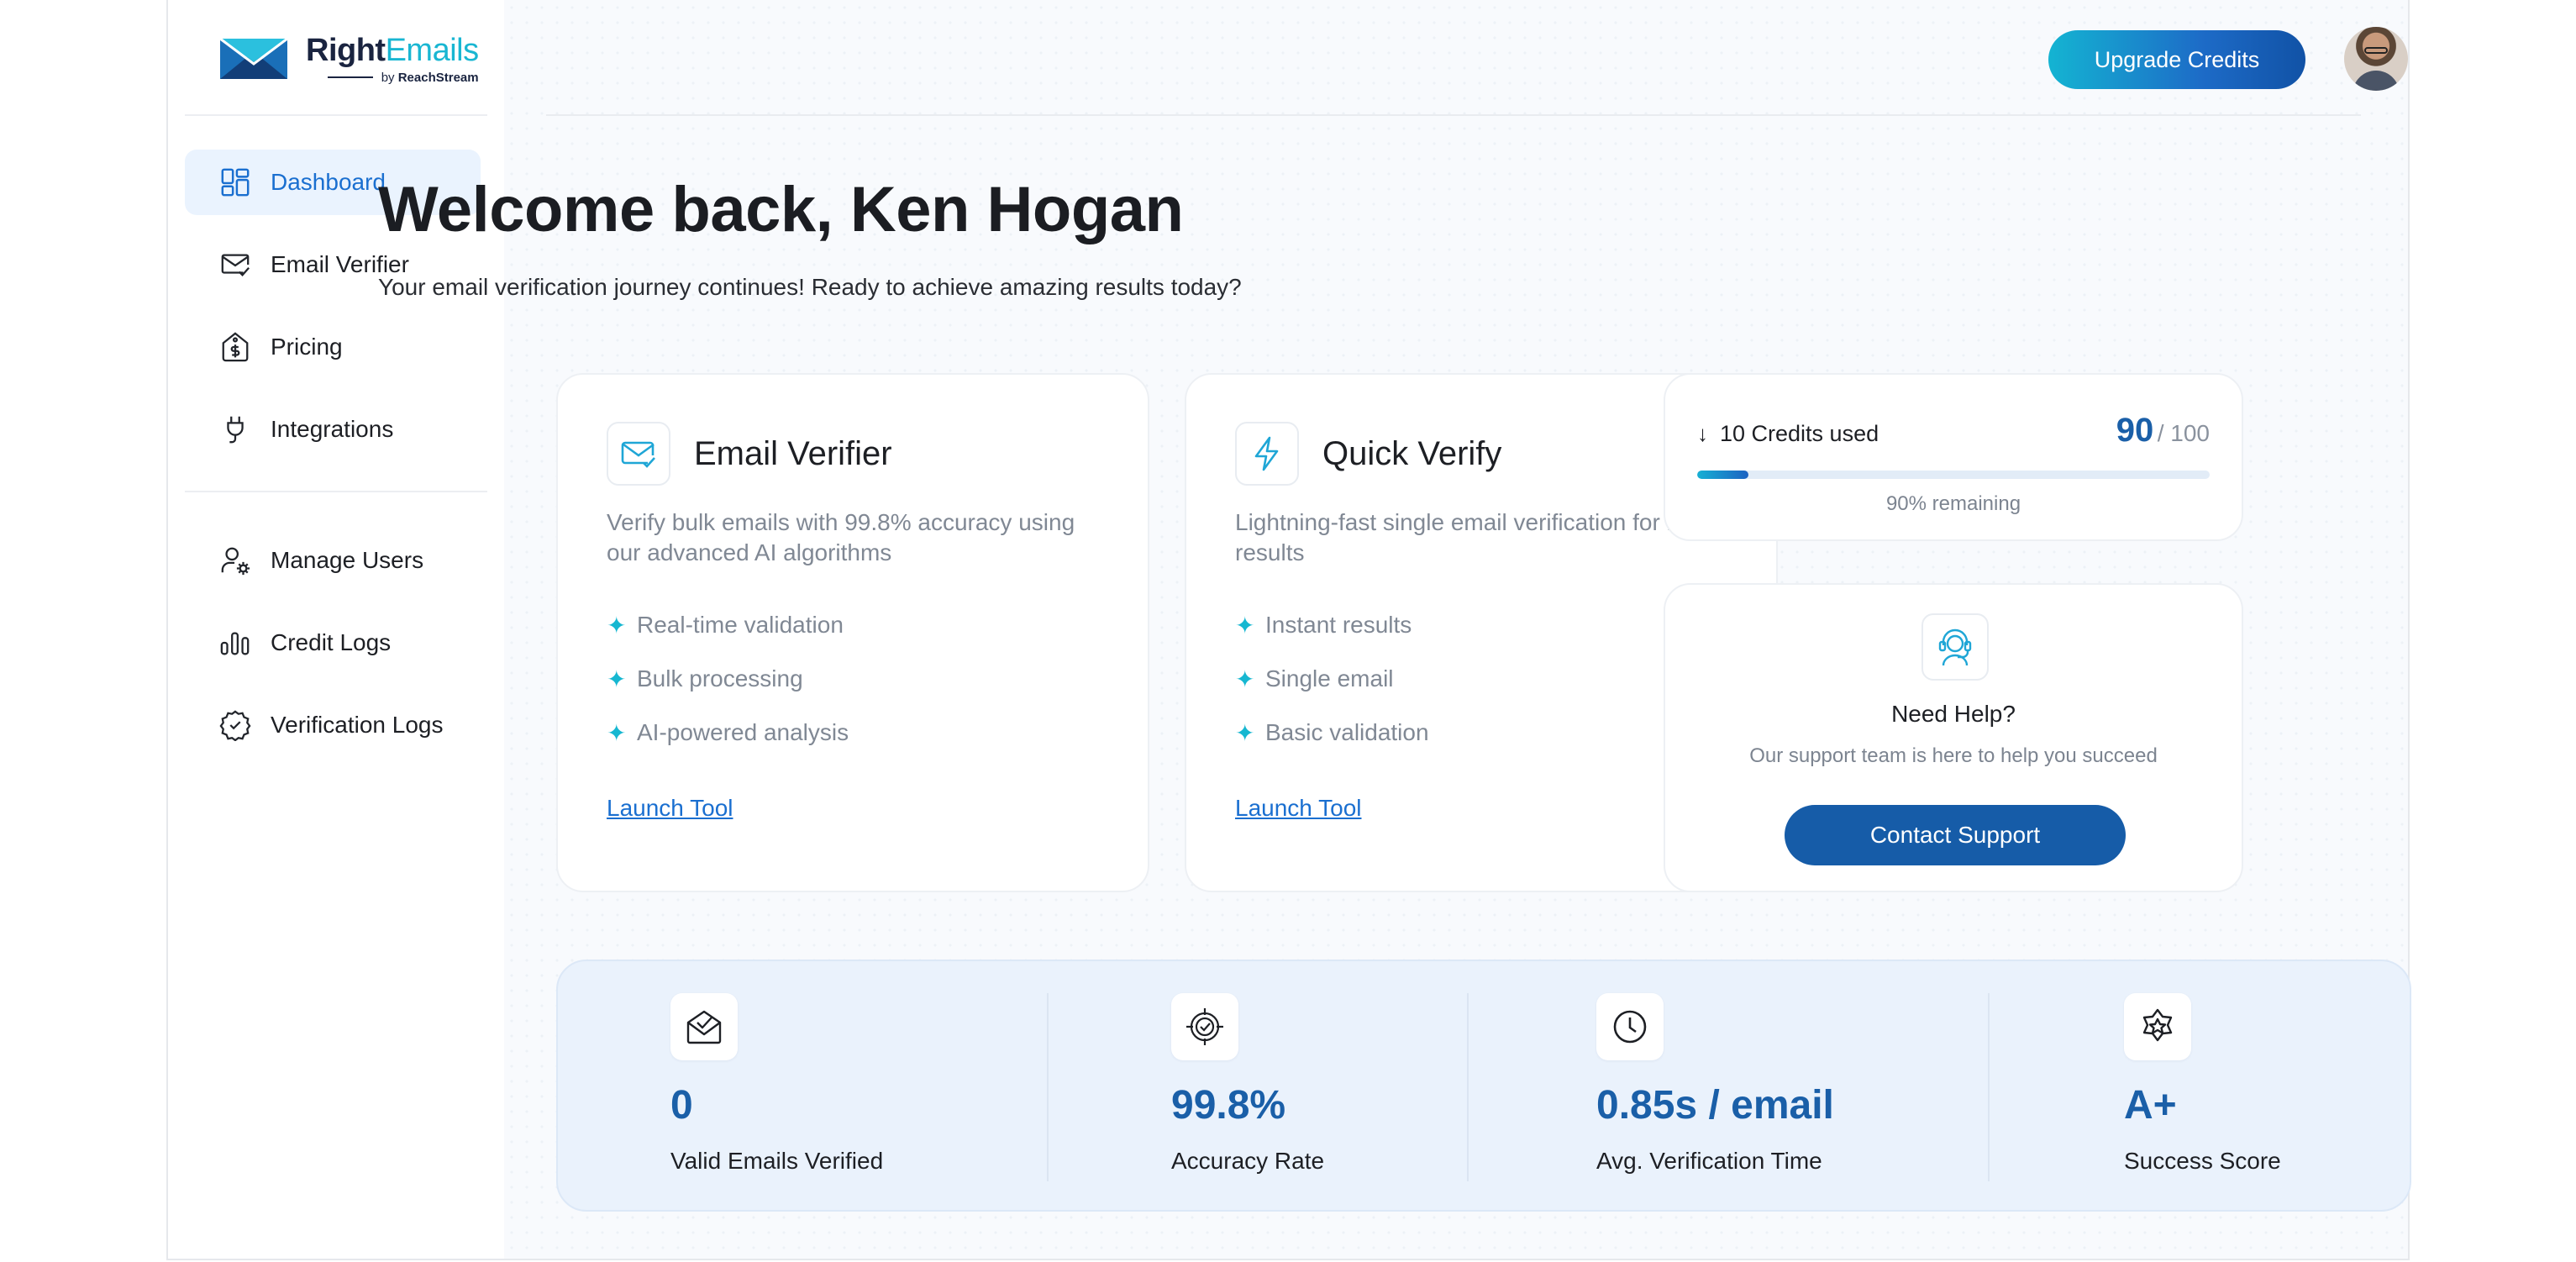 Image resolution: width=2576 pixels, height=1262 pixels. What do you see at coordinates (728, 732) in the screenshot?
I see `feature-item: ✦ AI-powered analysis` at bounding box center [728, 732].